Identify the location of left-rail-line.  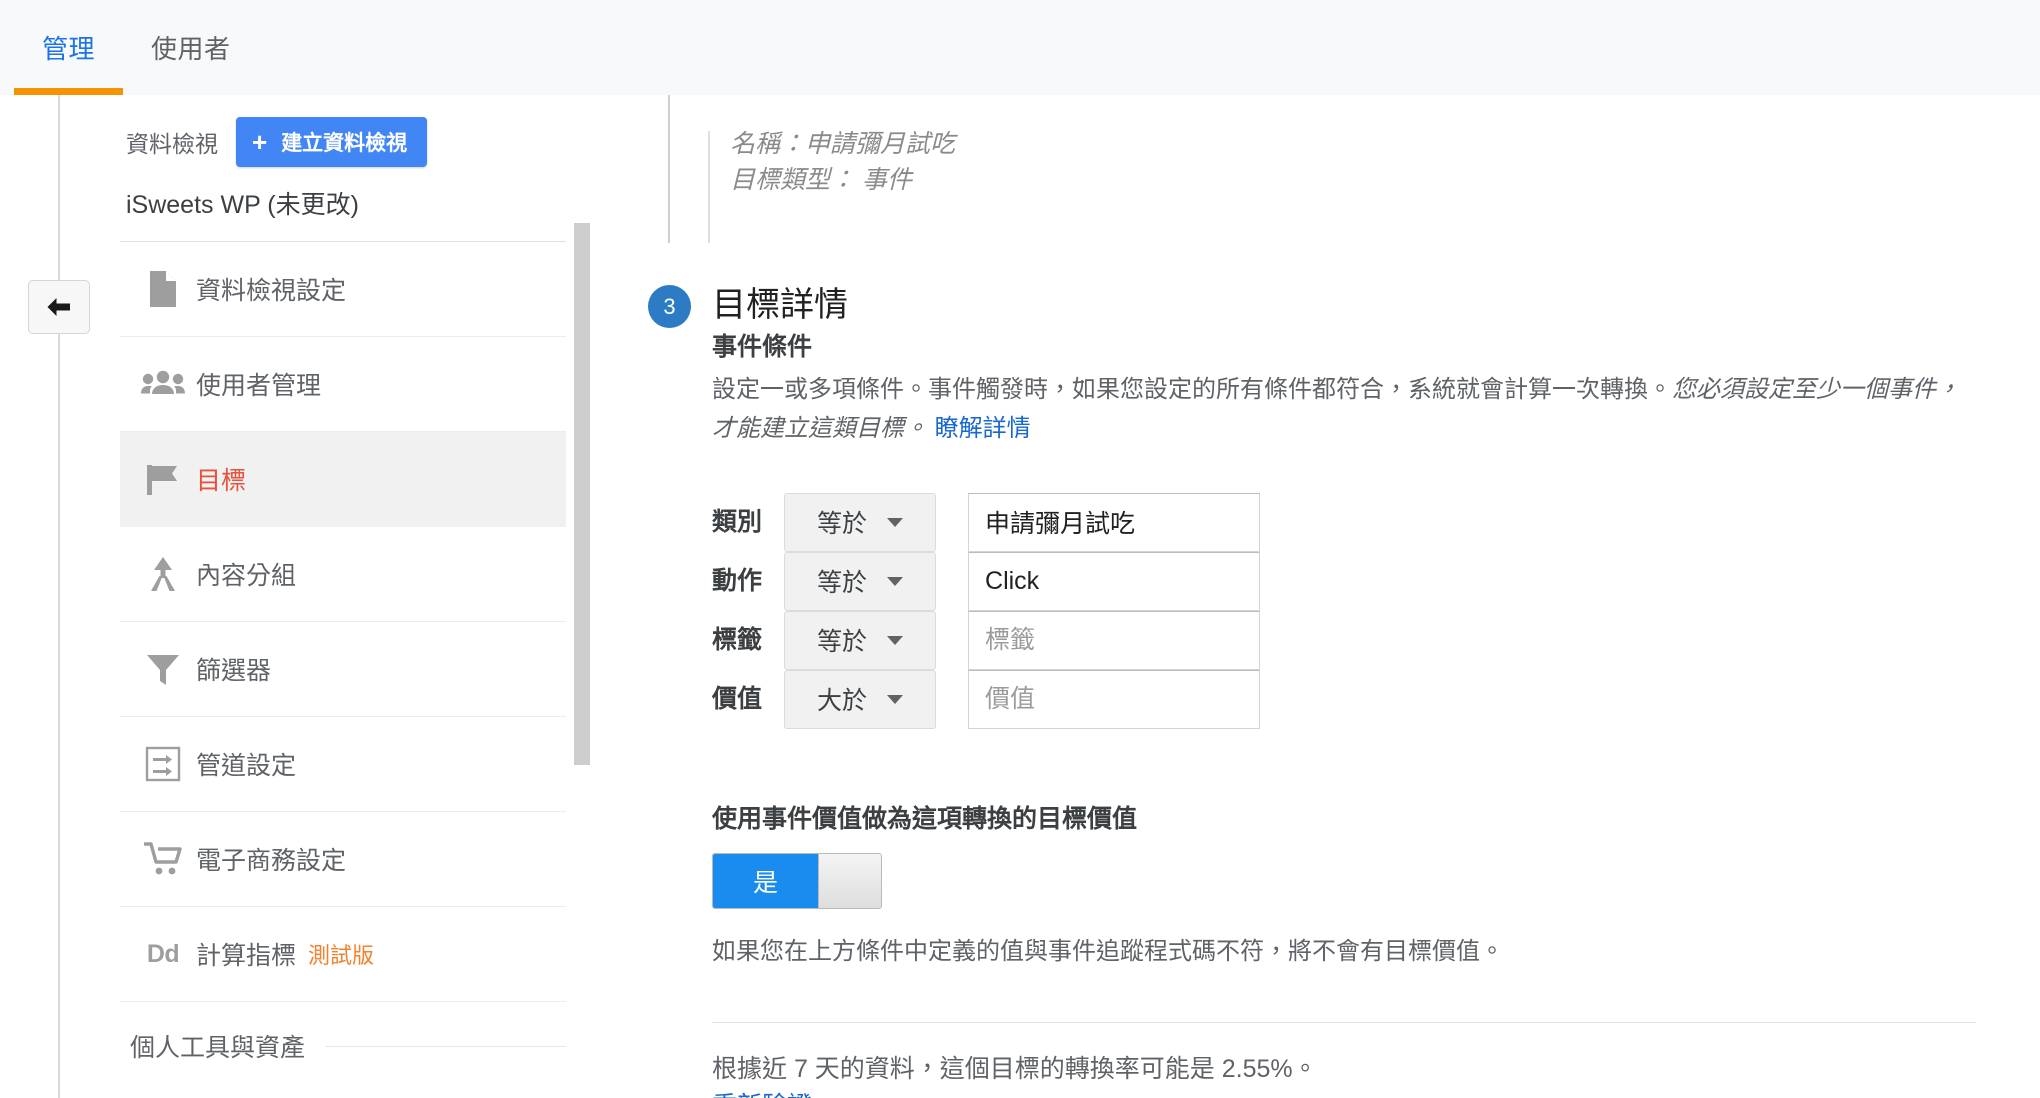
(59, 596).